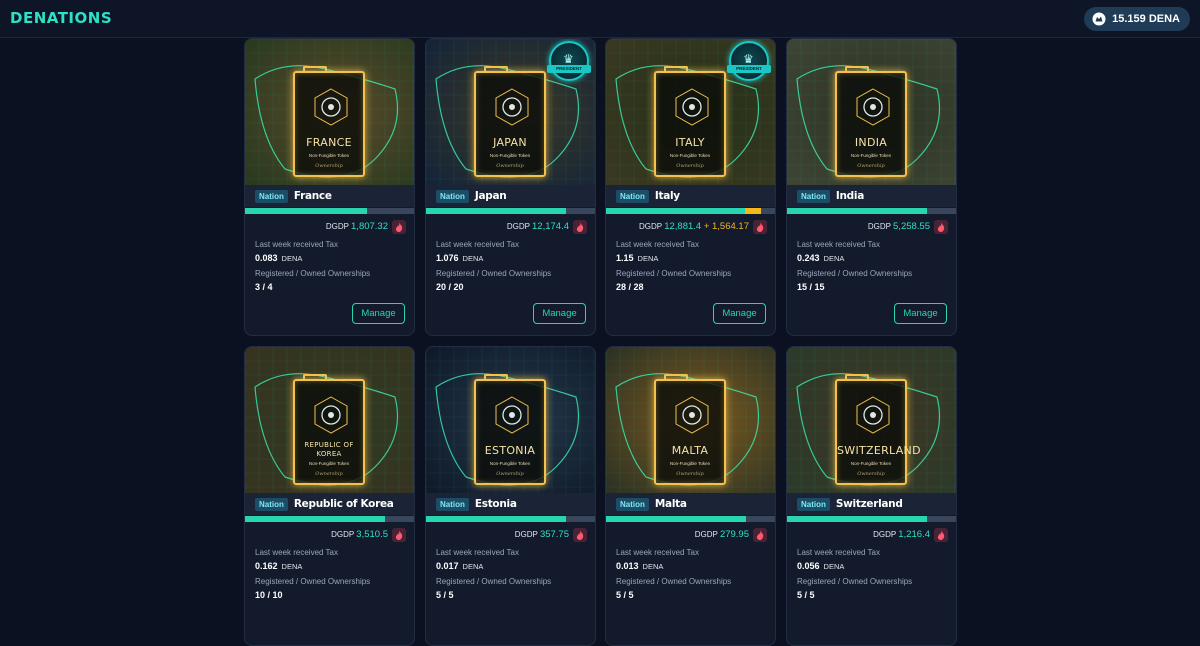 The width and height of the screenshot is (1200, 646). I want to click on nation-name: Malta, so click(671, 504).